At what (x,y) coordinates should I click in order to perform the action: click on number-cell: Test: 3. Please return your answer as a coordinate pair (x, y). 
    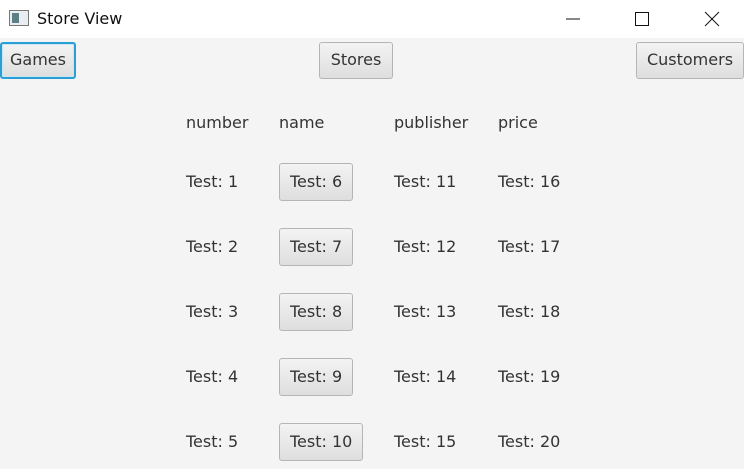
    Looking at the image, I should click on (212, 311).